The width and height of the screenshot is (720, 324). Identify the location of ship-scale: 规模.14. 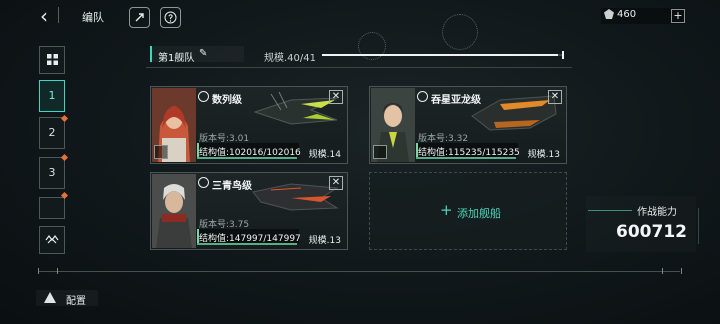
(324, 155).